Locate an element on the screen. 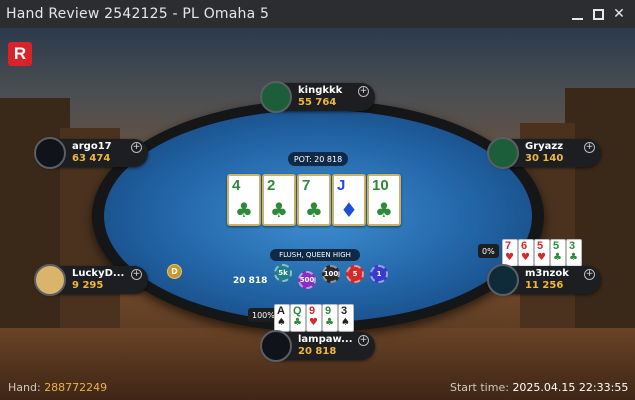 This screenshot has width=635, height=400. board-card: 2 ♣ is located at coordinates (279, 200).